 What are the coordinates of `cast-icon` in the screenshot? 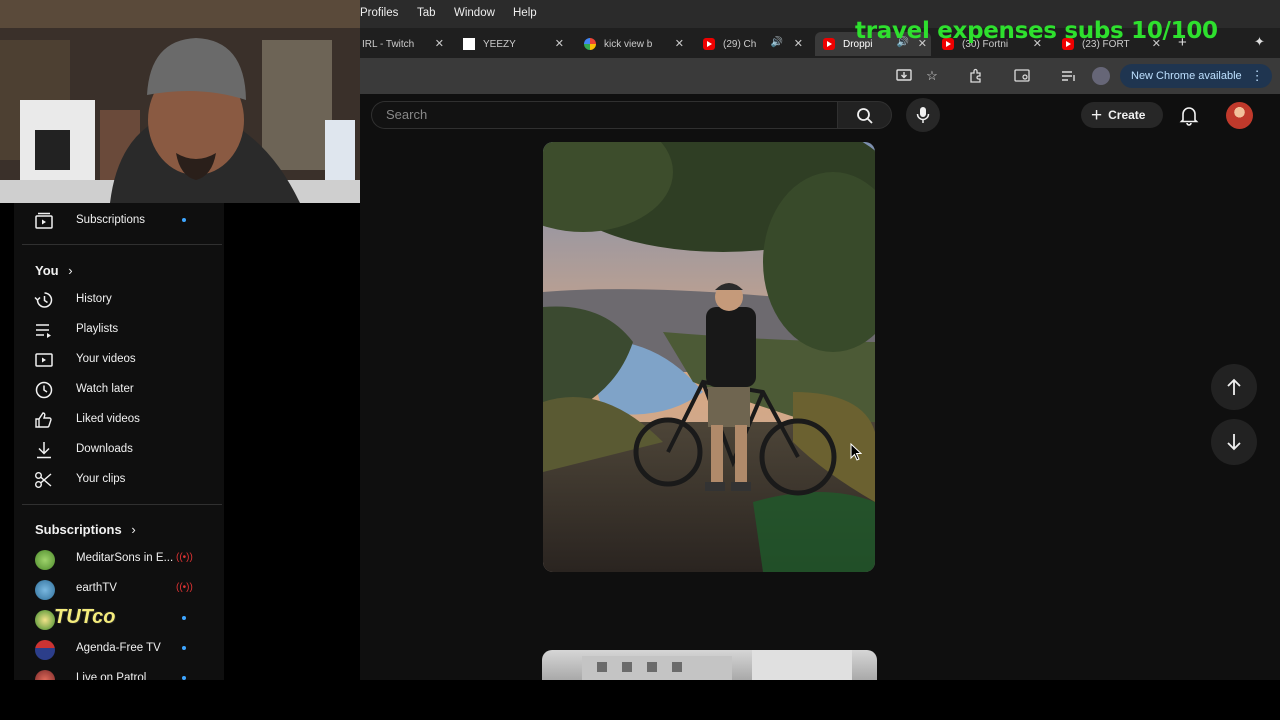 It's located at (1022, 76).